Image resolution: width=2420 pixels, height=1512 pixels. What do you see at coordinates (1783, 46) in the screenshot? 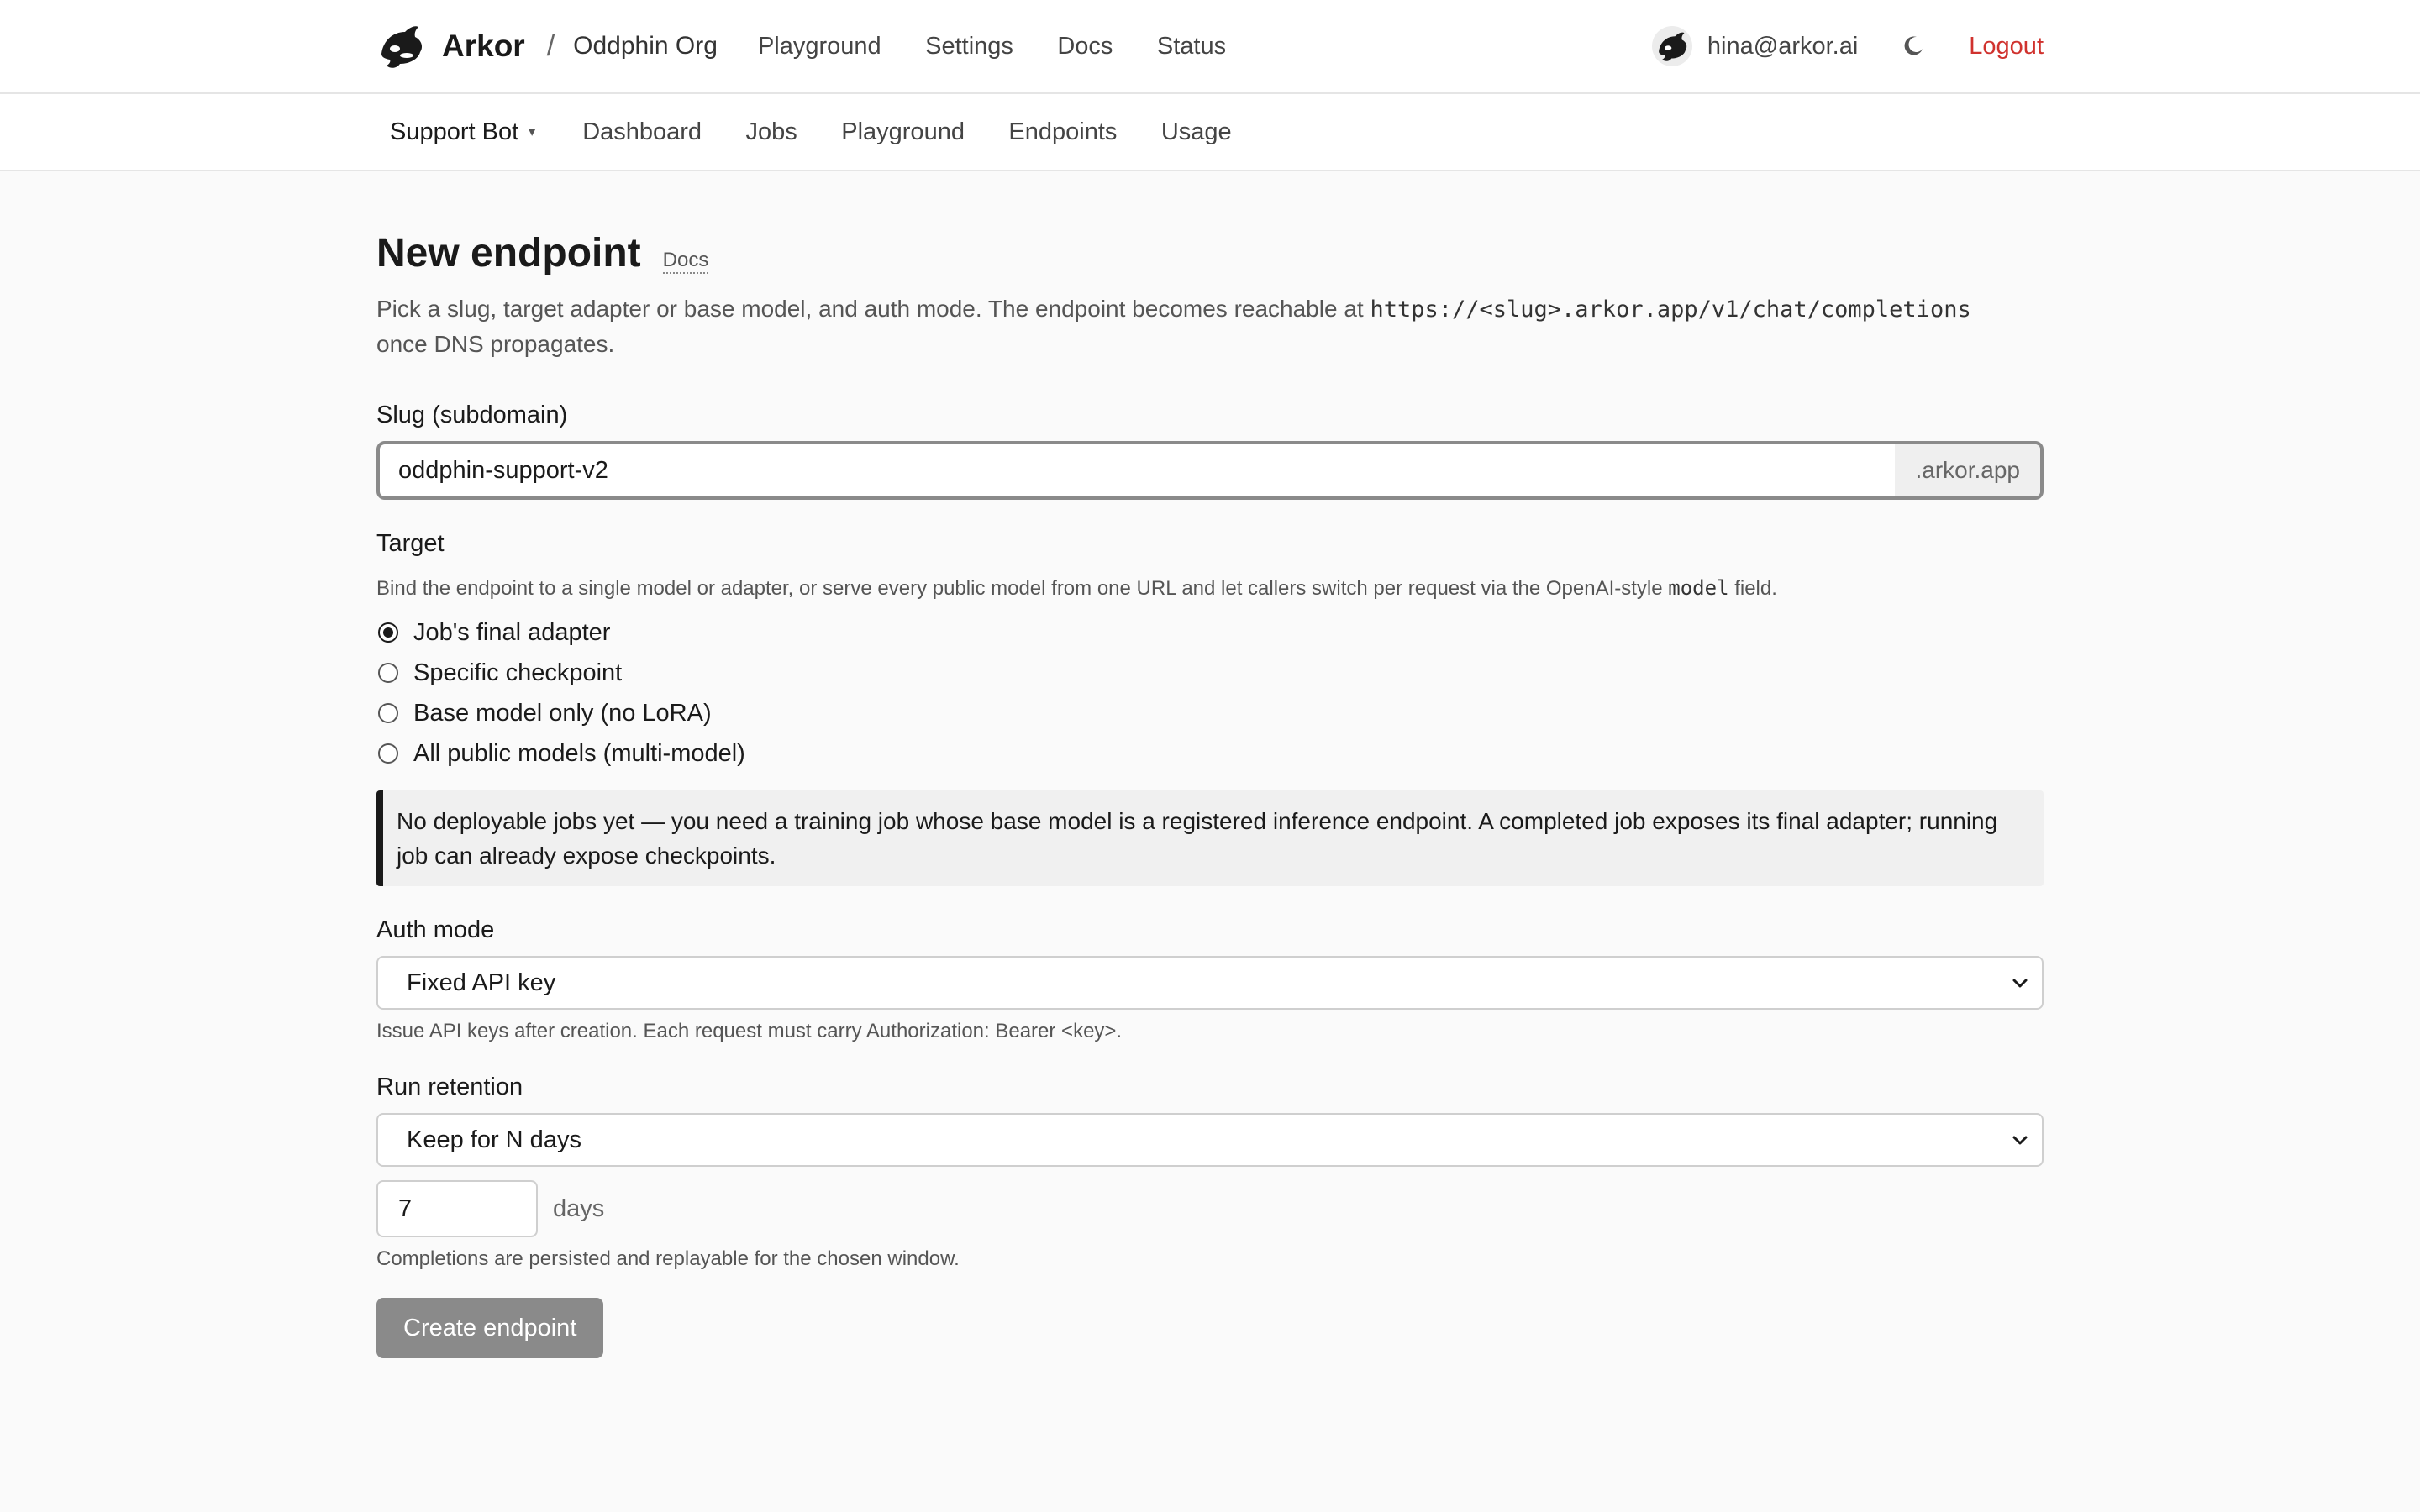
I see `user-email: hina@arkor.ai` at bounding box center [1783, 46].